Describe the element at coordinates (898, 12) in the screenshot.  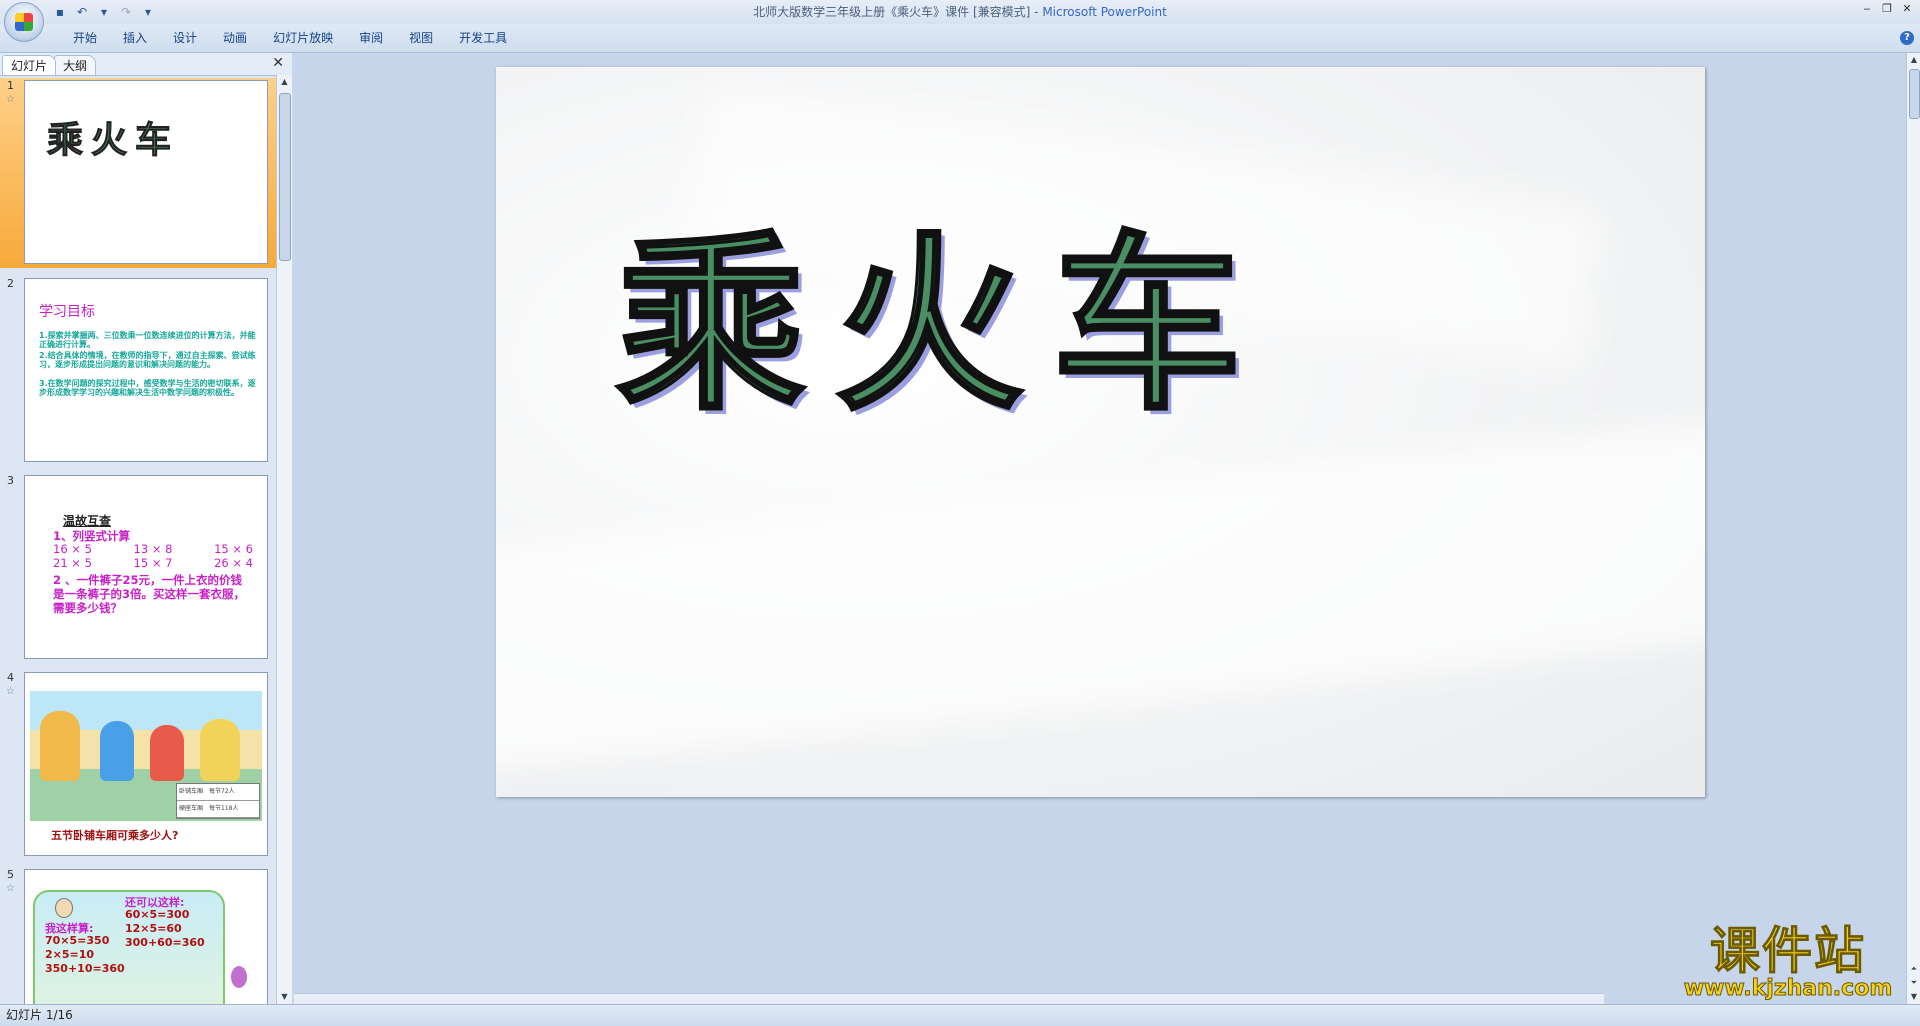
I see `document-title: 北师大版数学三年级上册《乘火车》课件 [兼容模式] -` at that location.